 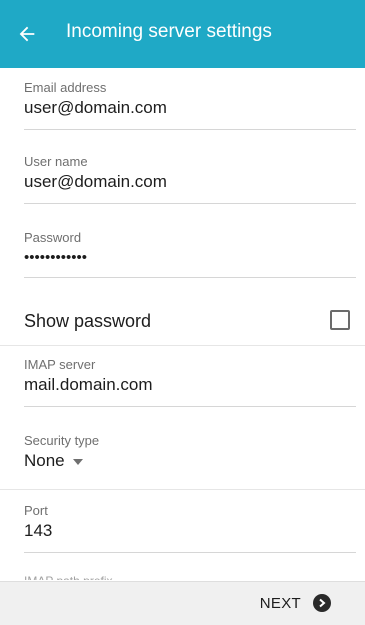 What do you see at coordinates (190, 129) in the screenshot?
I see `email-underline` at bounding box center [190, 129].